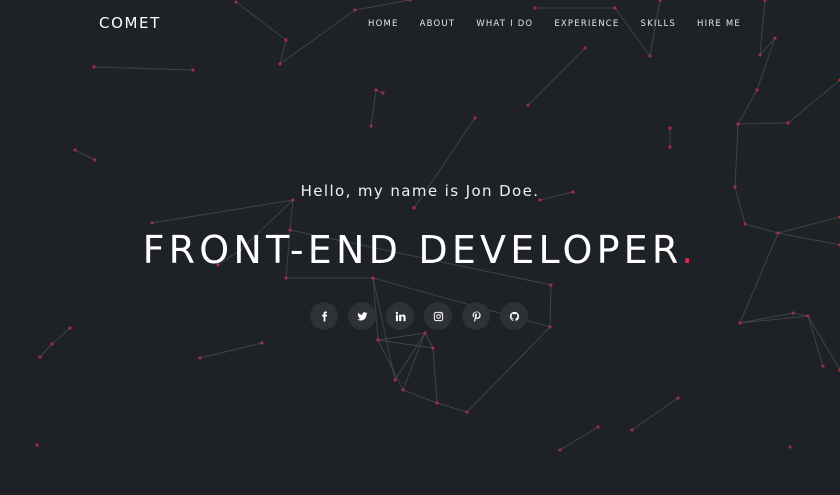  I want to click on facebook-icon, so click(324, 316).